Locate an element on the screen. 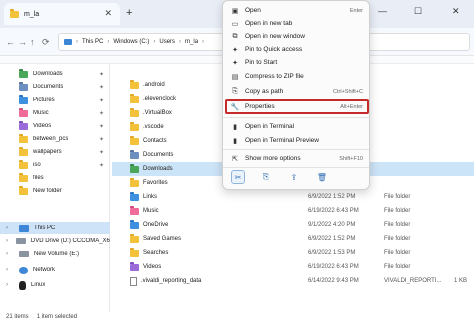  file-date: 6/9/2022 1:53 PM is located at coordinates (332, 253).